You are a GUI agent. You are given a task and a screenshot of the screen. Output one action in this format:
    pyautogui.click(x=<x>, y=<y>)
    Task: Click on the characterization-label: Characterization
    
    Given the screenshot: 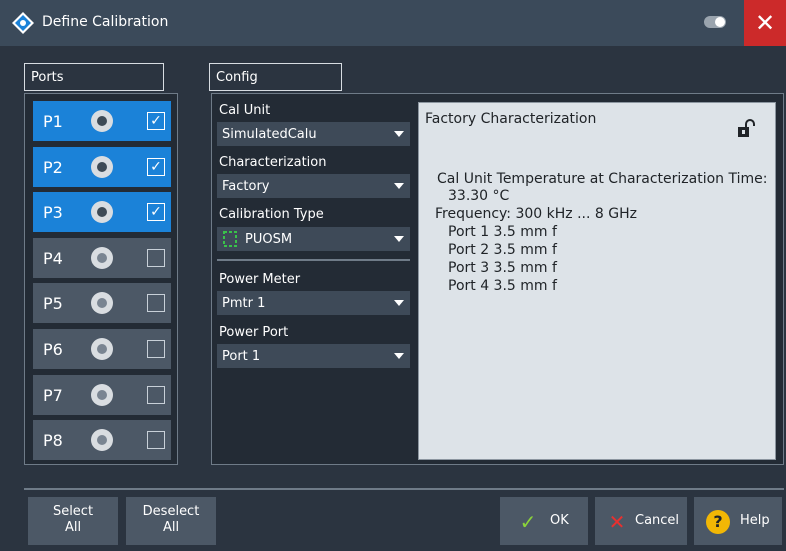 What is the action you would take?
    pyautogui.click(x=273, y=162)
    